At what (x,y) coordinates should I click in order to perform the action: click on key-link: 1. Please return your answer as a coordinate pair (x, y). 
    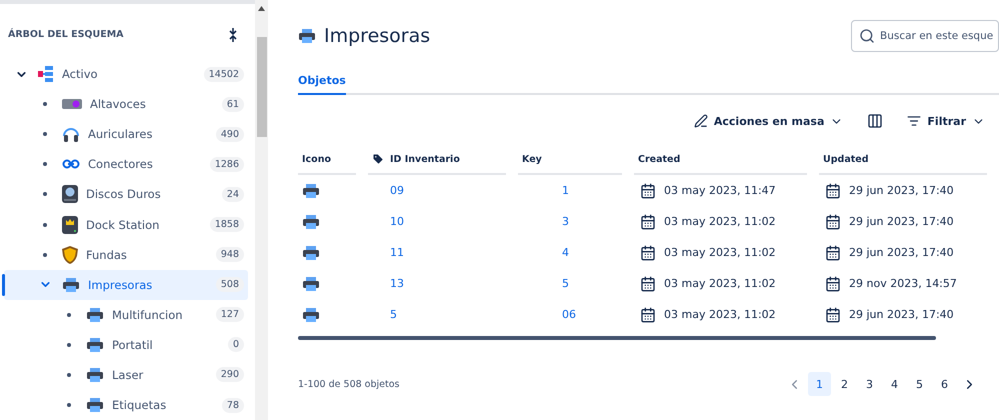
    Looking at the image, I should click on (565, 190).